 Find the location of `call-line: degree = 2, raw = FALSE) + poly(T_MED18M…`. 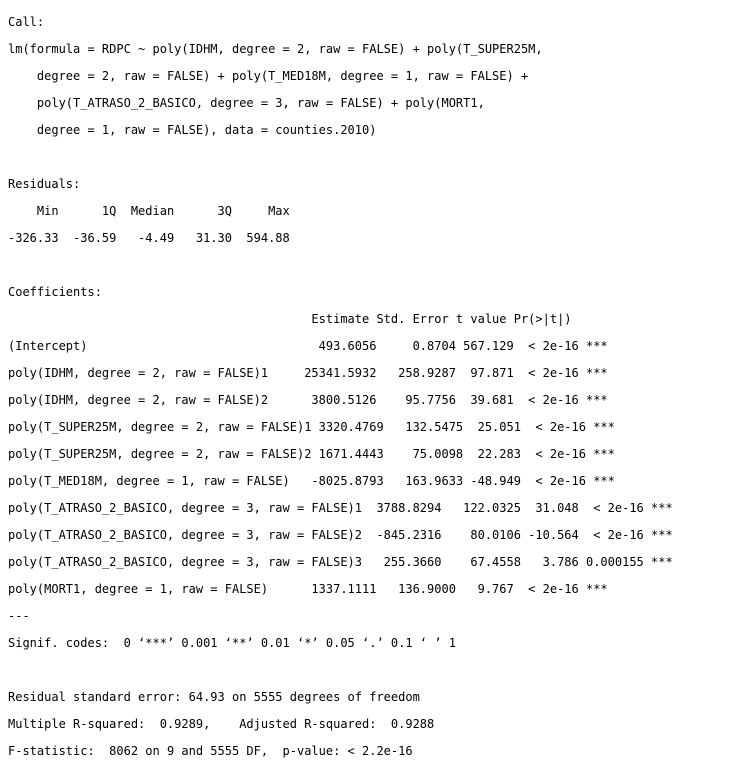

call-line: degree = 2, raw = FALSE) + poly(T_MED18M… is located at coordinates (268, 75).